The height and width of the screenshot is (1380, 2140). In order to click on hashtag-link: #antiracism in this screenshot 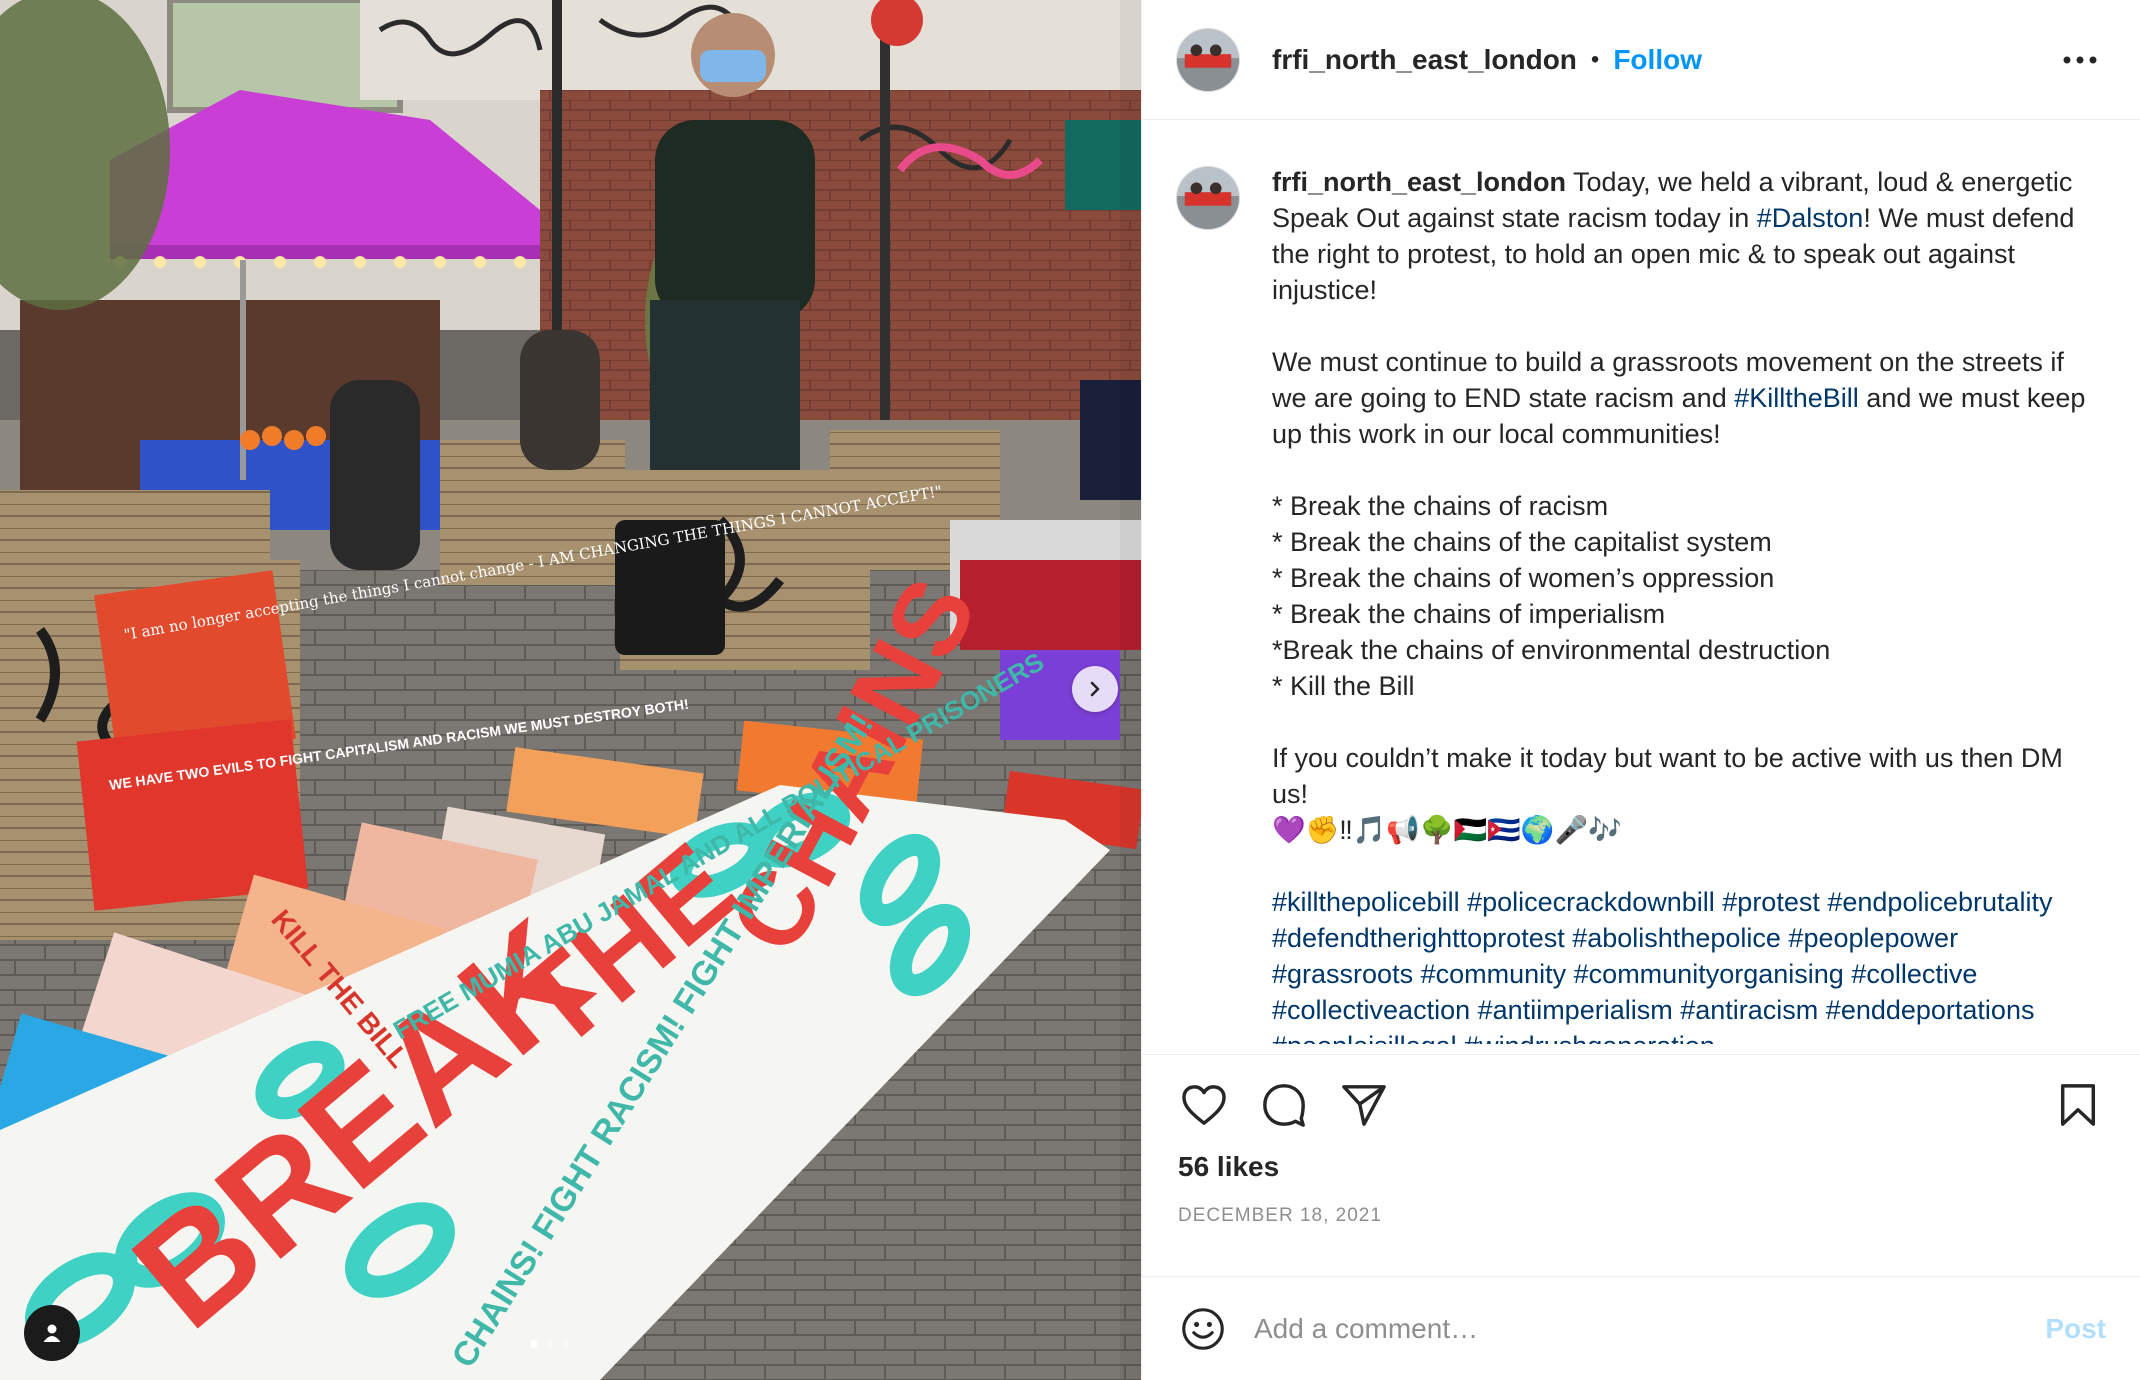, I will do `click(1749, 1010)`.